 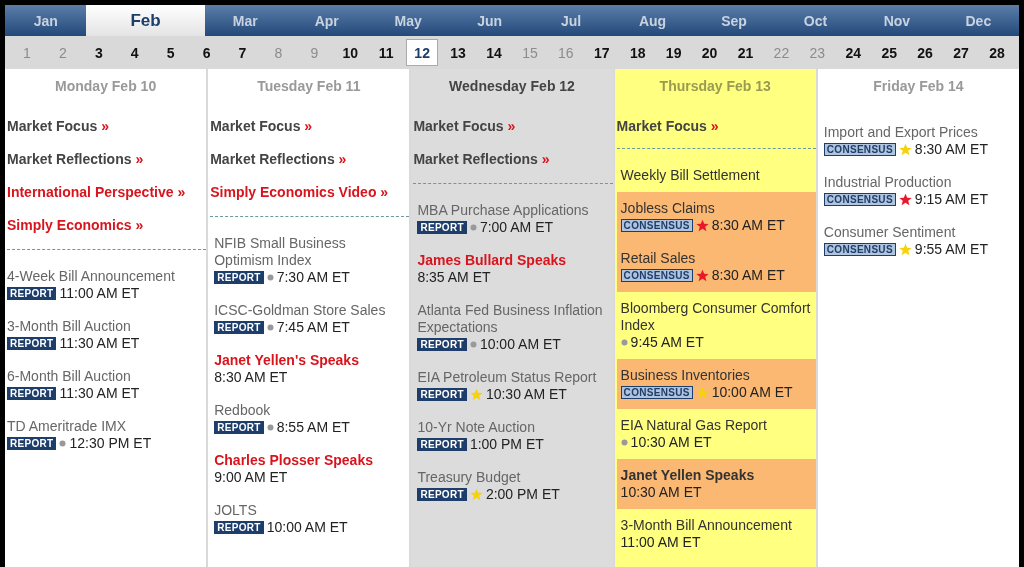 I want to click on day-button: 5, so click(x=170, y=52).